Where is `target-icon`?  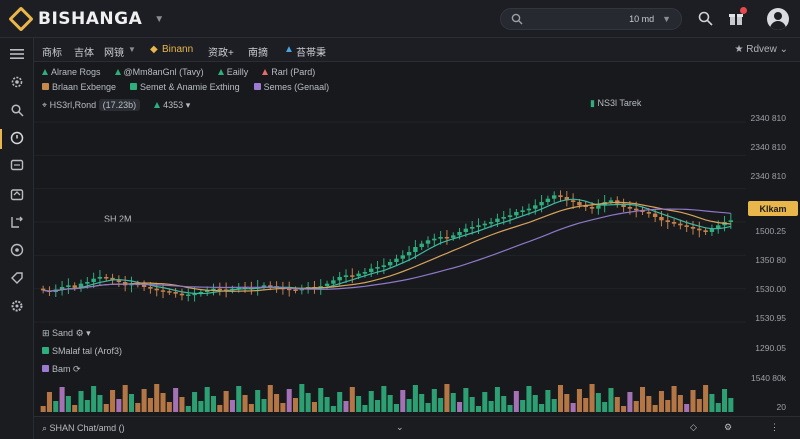
target-icon is located at coordinates (17, 250).